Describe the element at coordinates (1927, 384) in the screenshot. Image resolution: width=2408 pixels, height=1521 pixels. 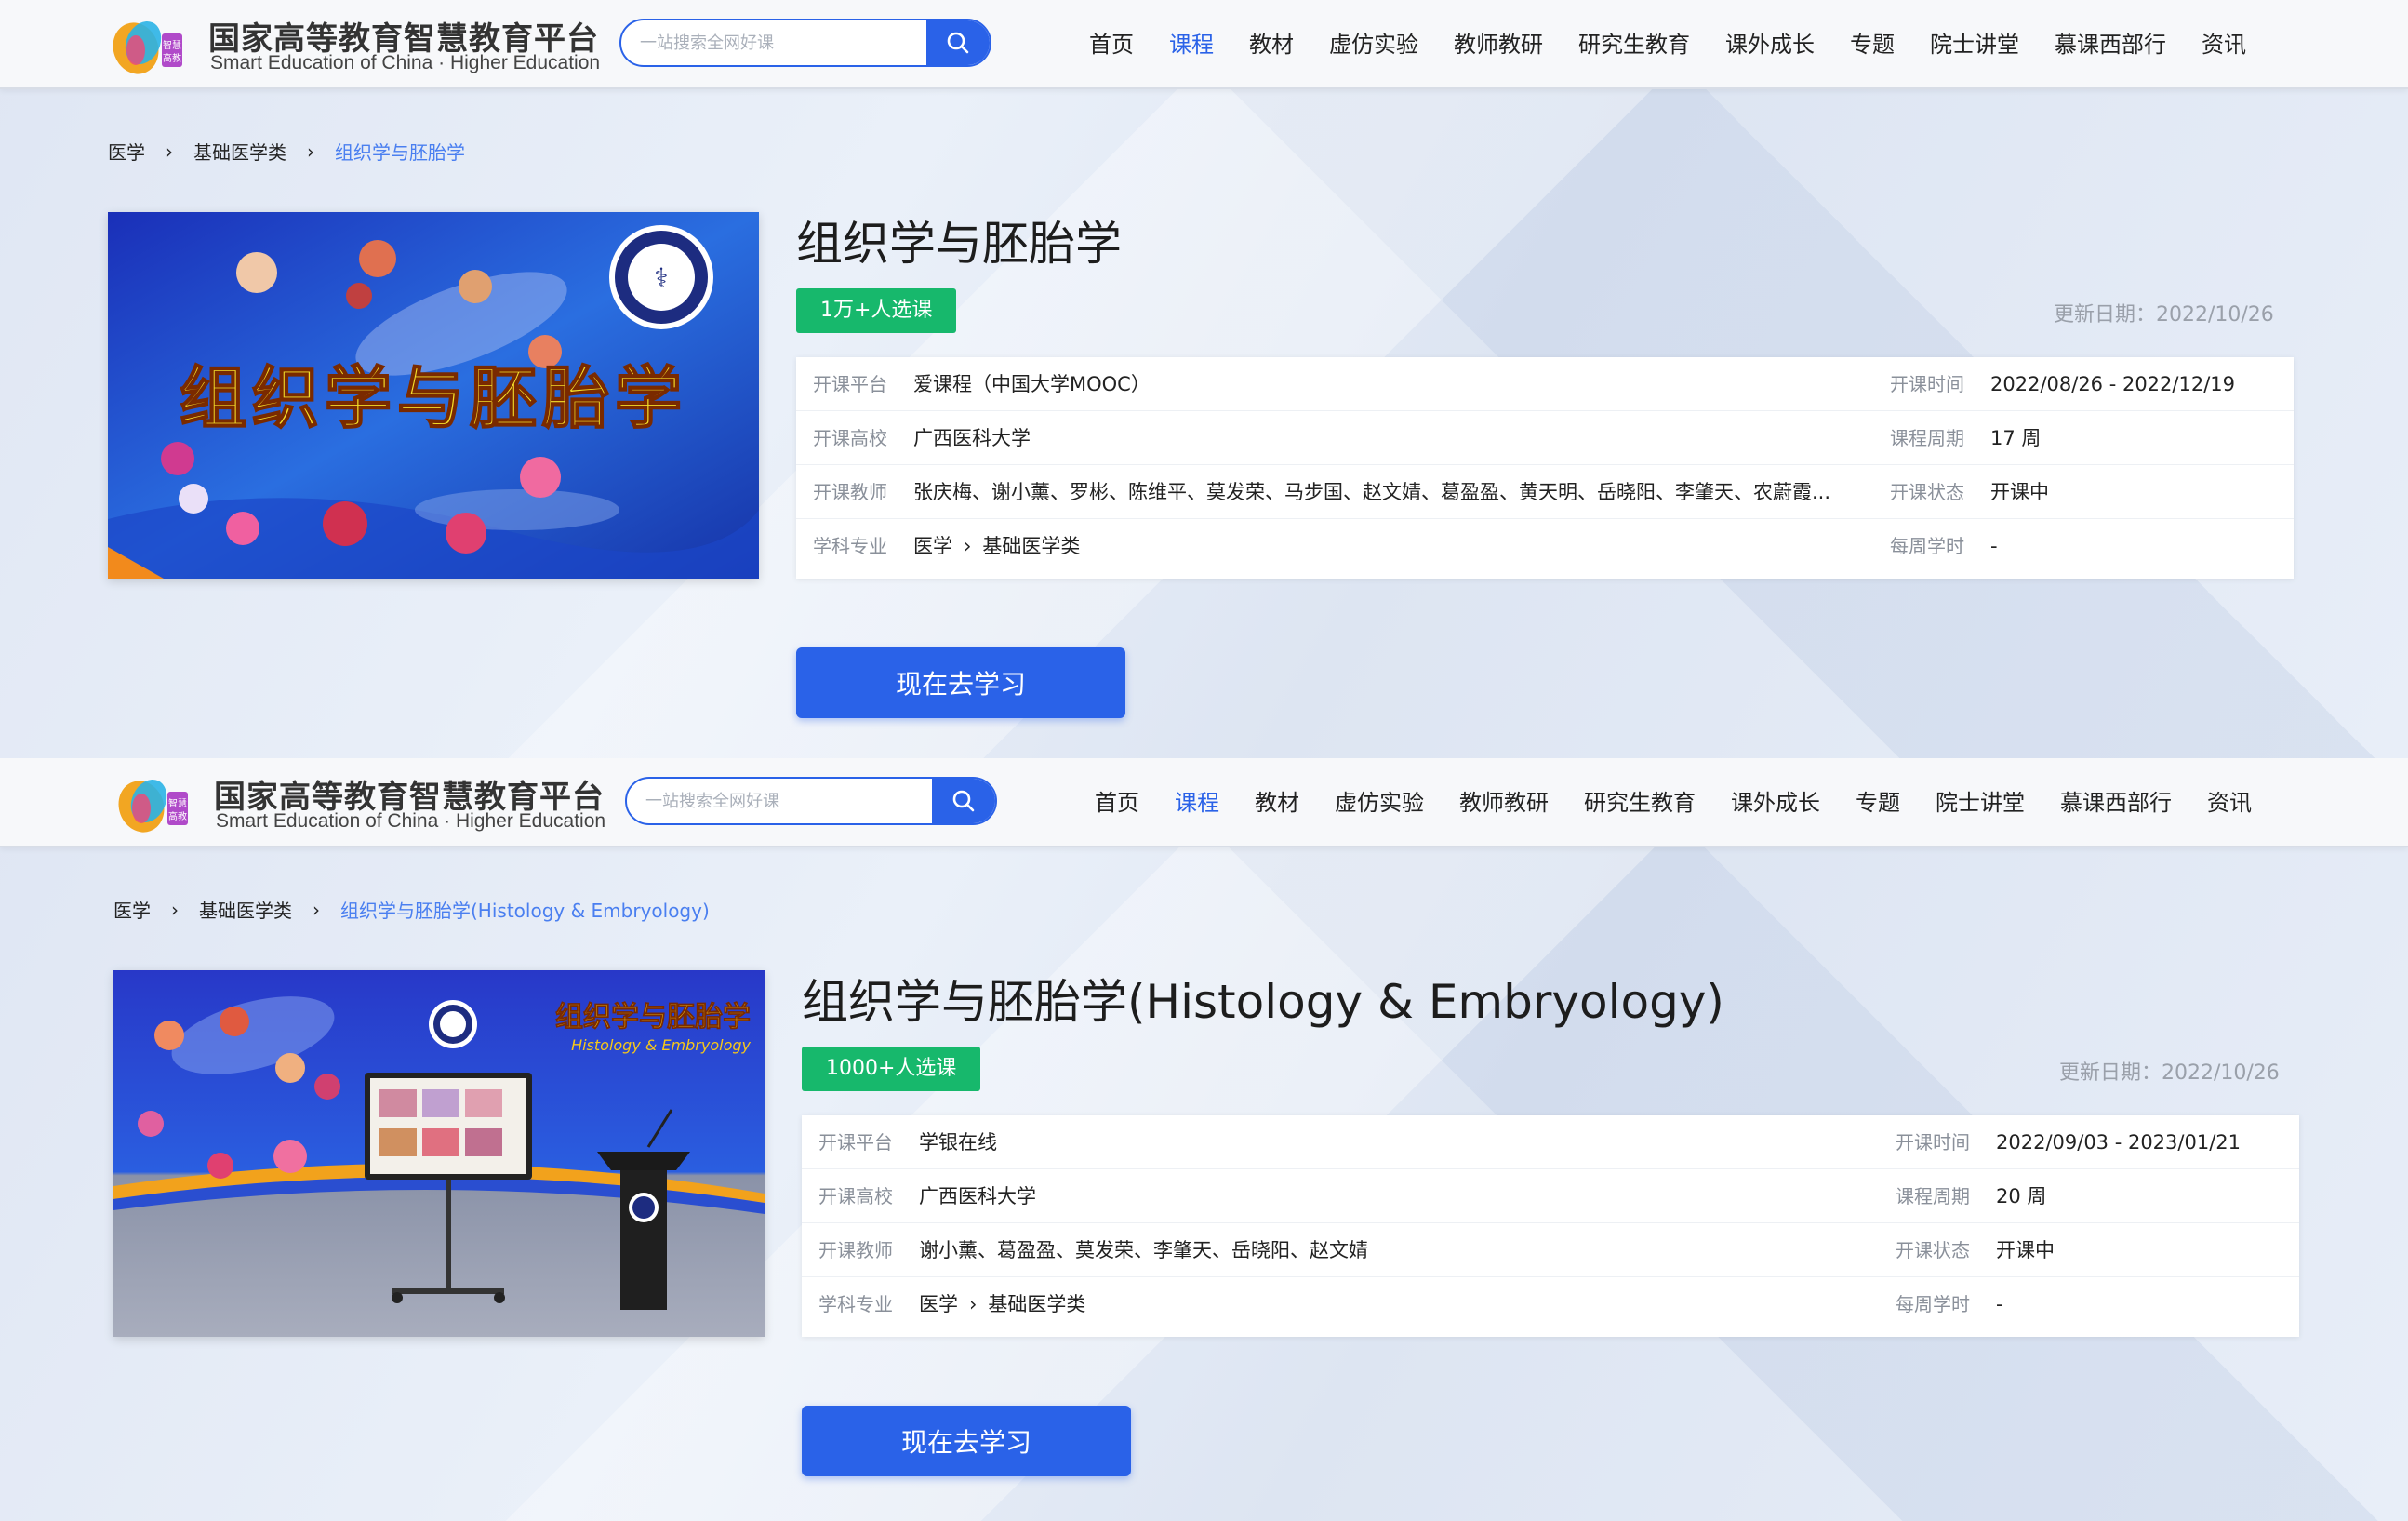
I see `time-label: 开课时间` at that location.